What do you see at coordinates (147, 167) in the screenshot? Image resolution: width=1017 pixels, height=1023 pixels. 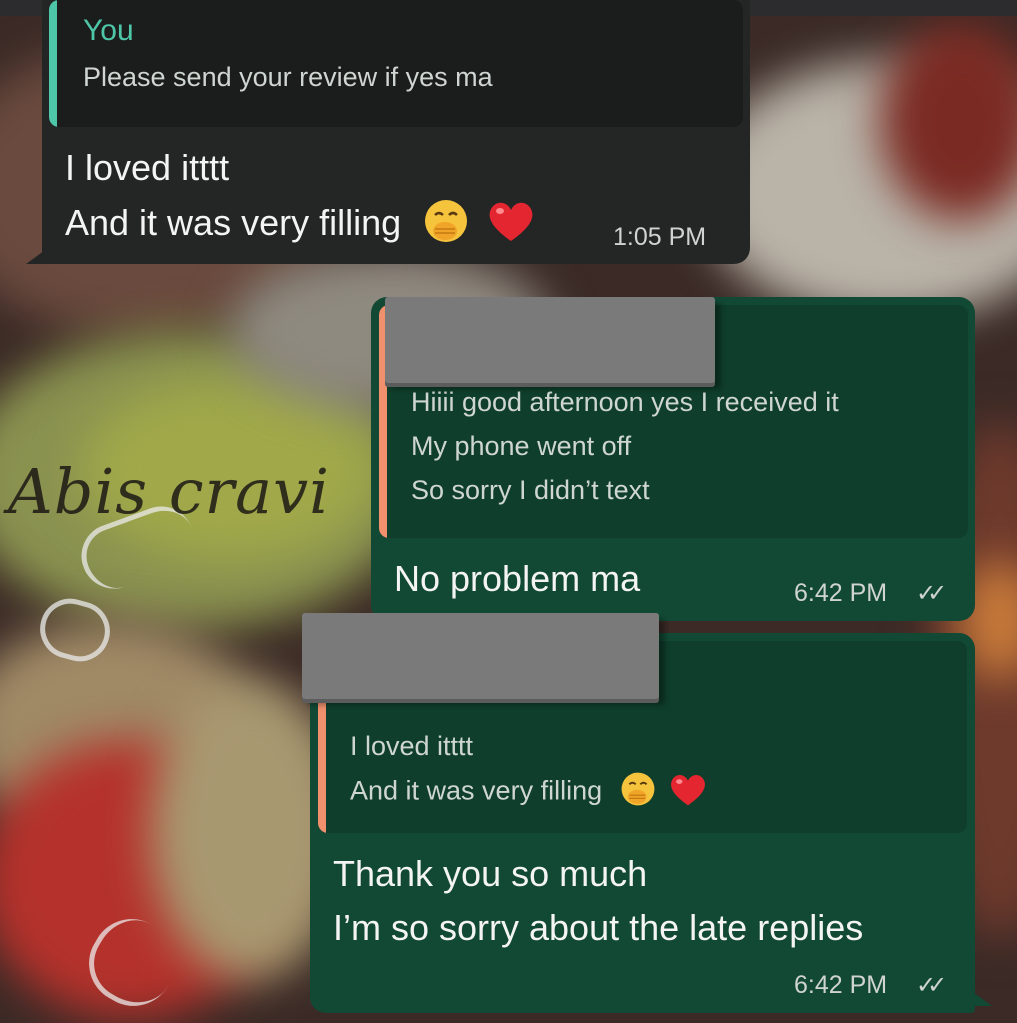 I see `message-line-1: I loved itttt` at bounding box center [147, 167].